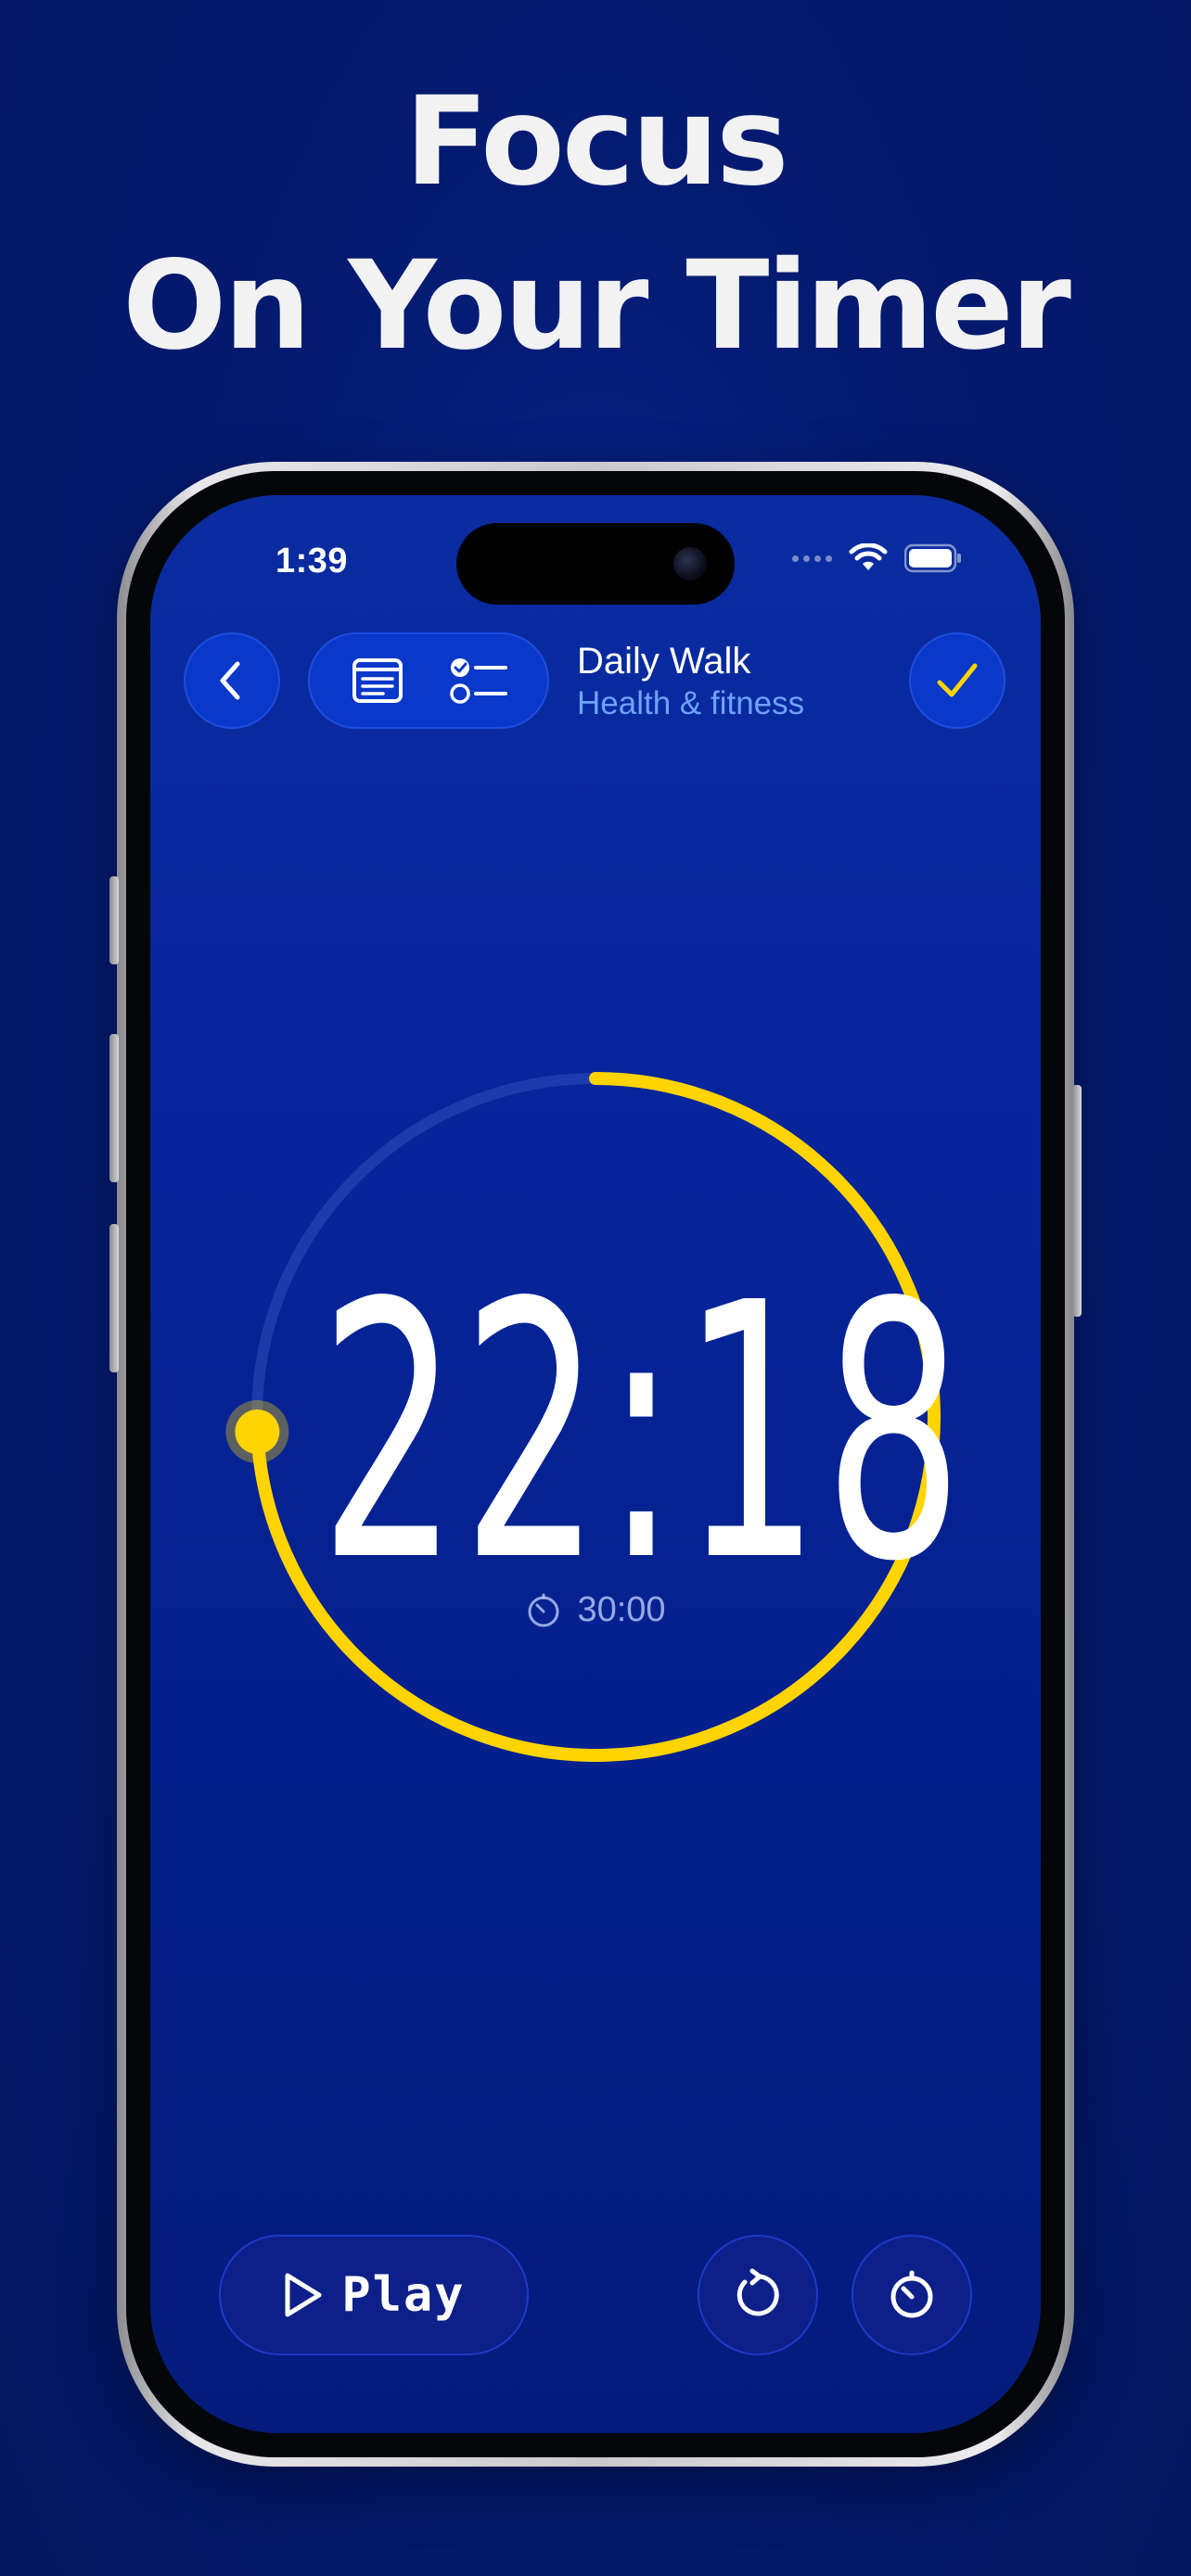  I want to click on play-label: Play, so click(403, 2295).